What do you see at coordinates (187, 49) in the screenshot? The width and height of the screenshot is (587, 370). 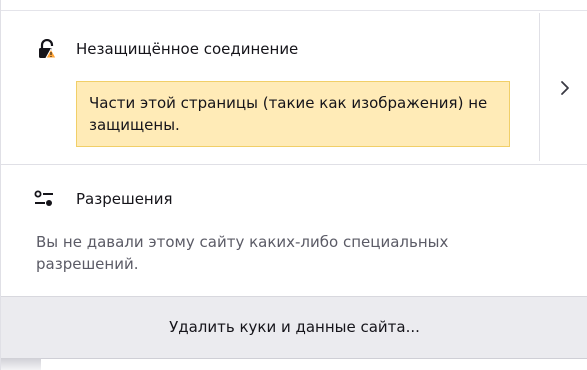 I see `connection-status-title: Незащищённое соединение` at bounding box center [187, 49].